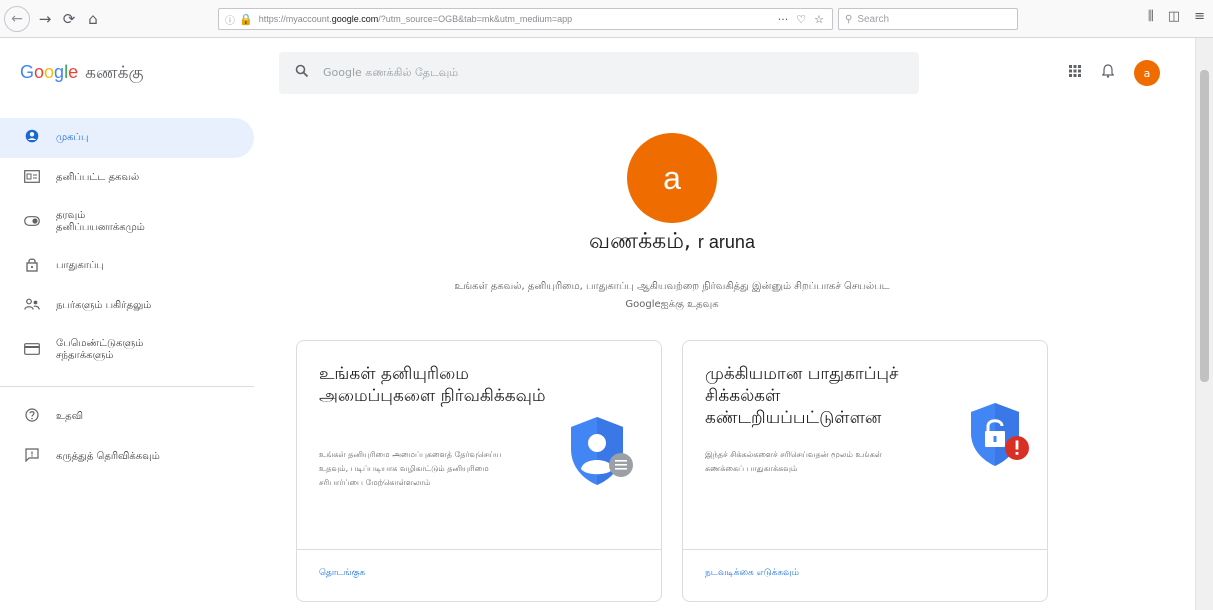 The width and height of the screenshot is (1213, 610). I want to click on sidebar-item-label: கருத்துத் தெரிவிக்கவும், so click(108, 456).